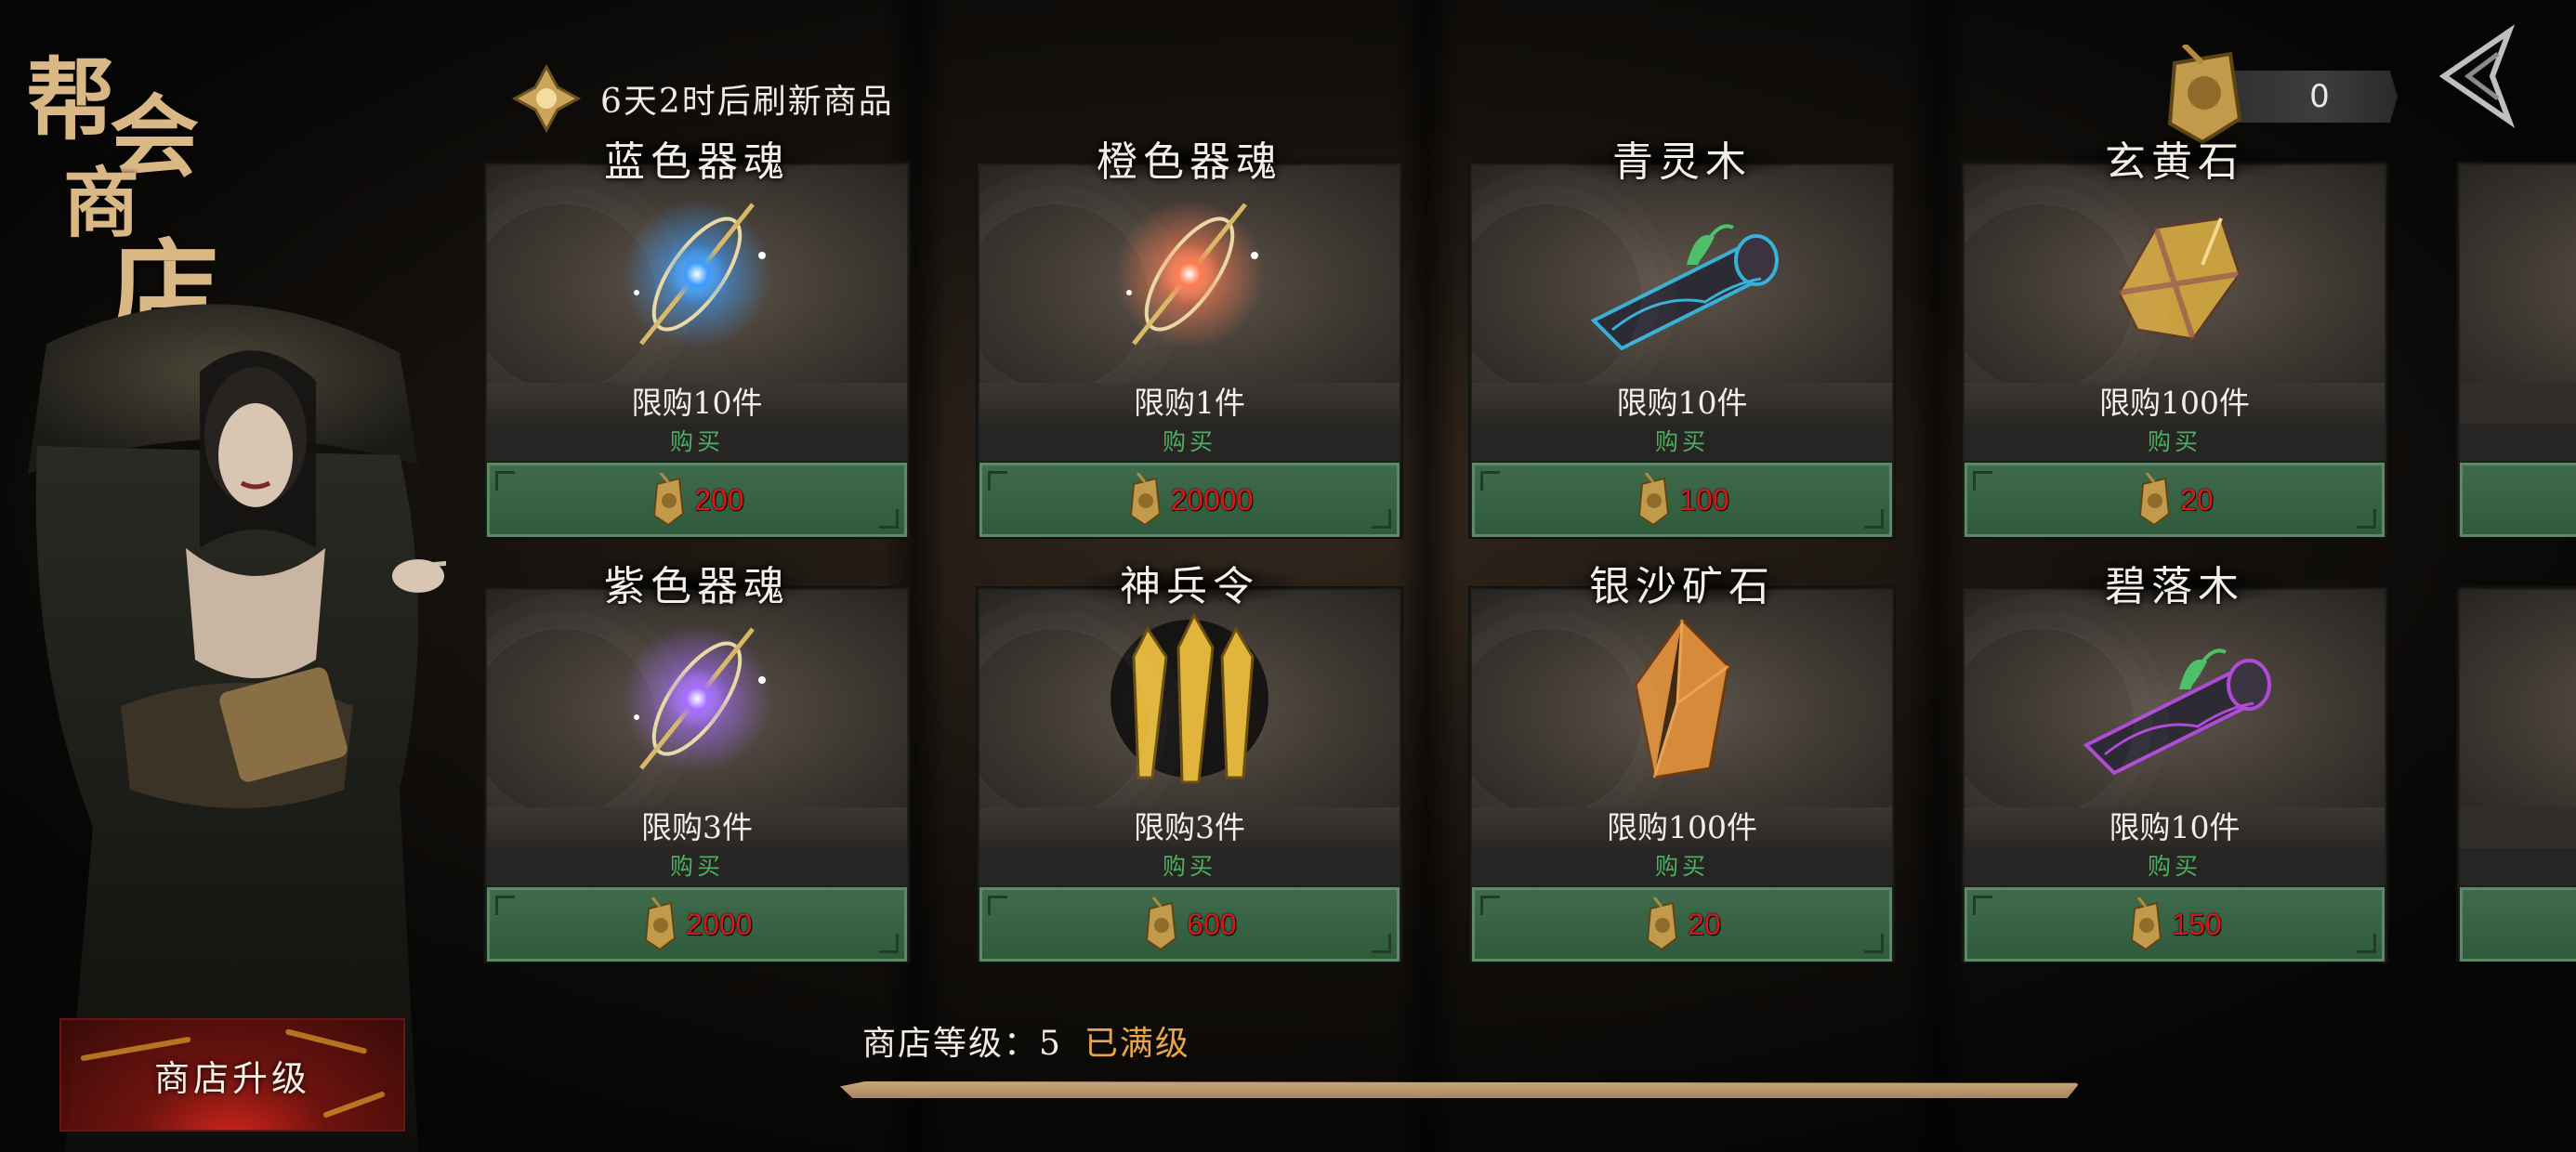 The width and height of the screenshot is (2576, 1152). I want to click on item-buy-button: 100, so click(1682, 500).